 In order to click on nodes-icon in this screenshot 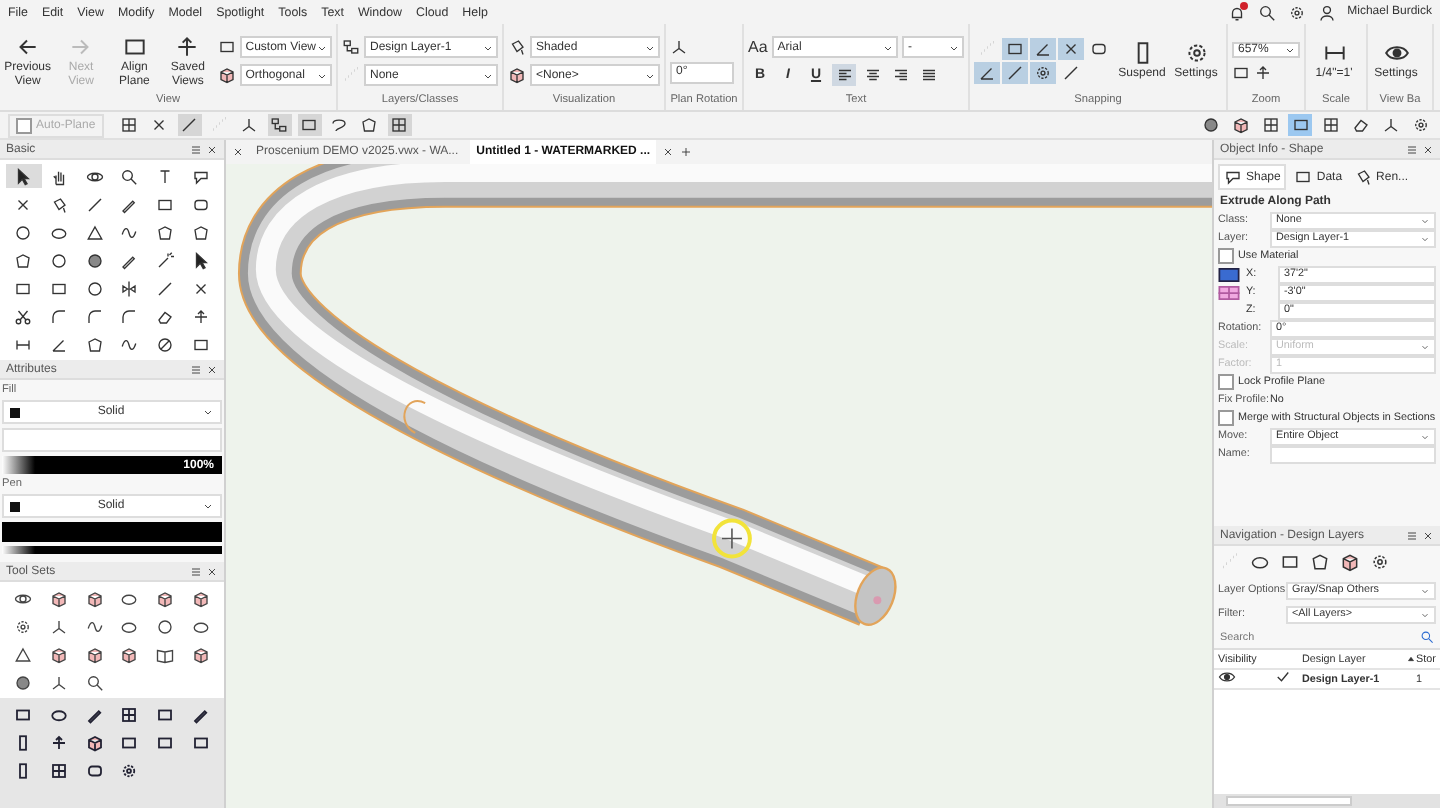, I will do `click(351, 47)`.